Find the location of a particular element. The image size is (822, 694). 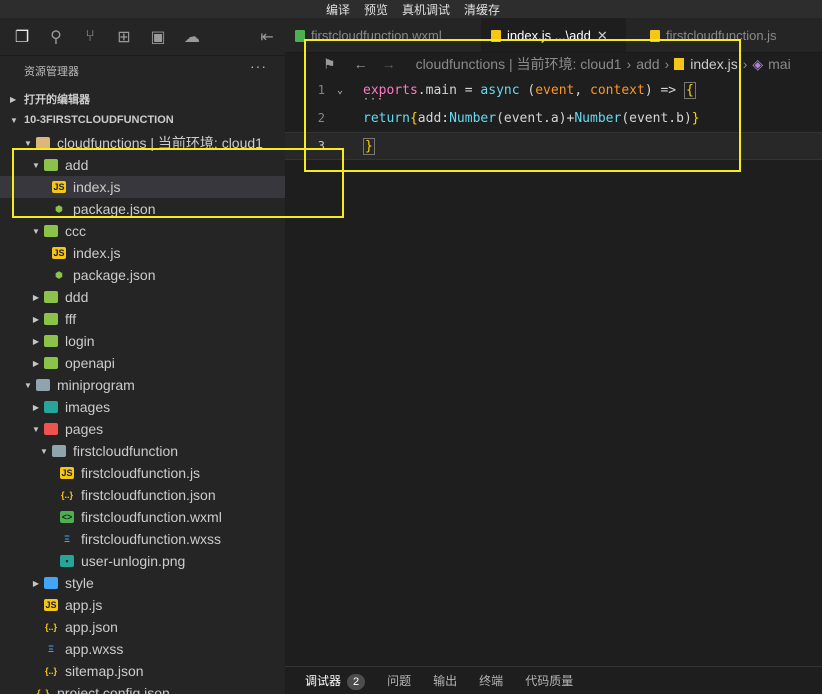

forward-arrow-icon: → is located at coordinates (389, 64).